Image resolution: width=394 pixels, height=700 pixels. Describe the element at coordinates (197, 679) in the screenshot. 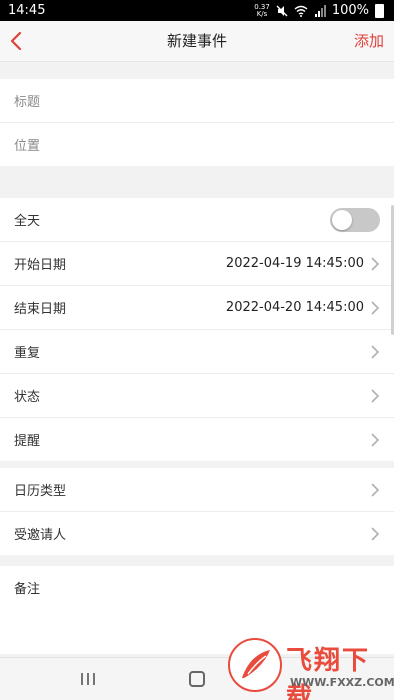

I see `home-icon` at that location.